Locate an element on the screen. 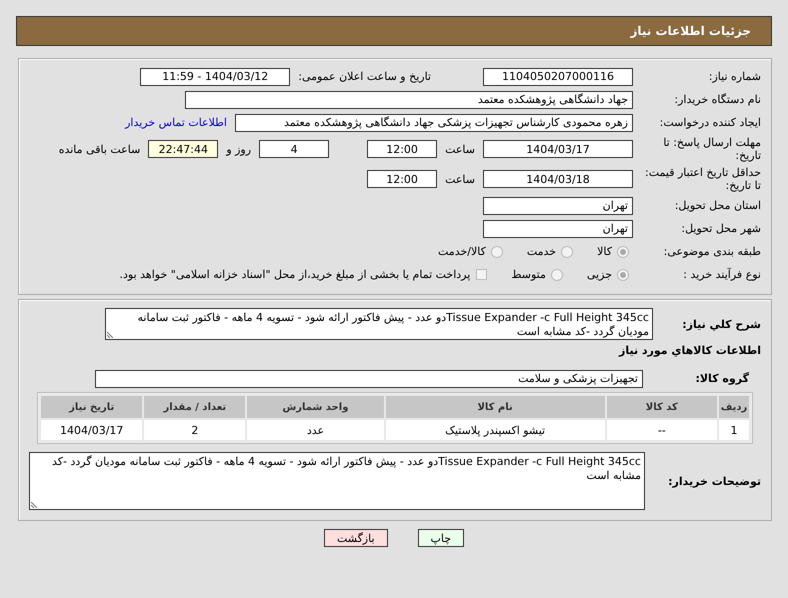 This screenshot has width=788, height=598. radio-option: جزیی is located at coordinates (607, 274).